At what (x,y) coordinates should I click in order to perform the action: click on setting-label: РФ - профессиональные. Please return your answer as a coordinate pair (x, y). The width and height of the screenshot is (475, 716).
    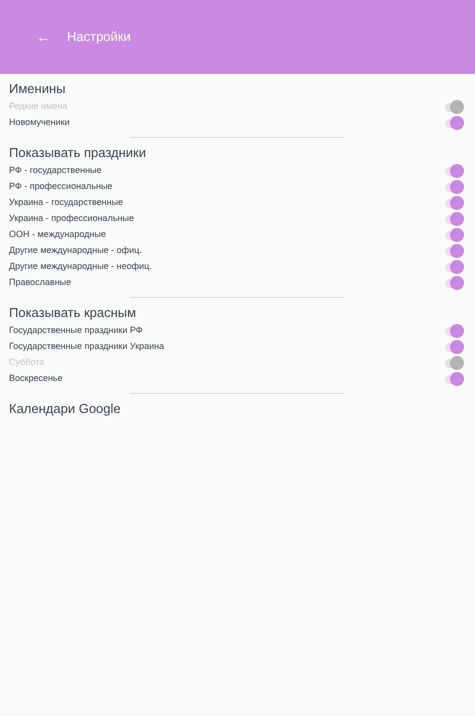
    Looking at the image, I should click on (60, 187).